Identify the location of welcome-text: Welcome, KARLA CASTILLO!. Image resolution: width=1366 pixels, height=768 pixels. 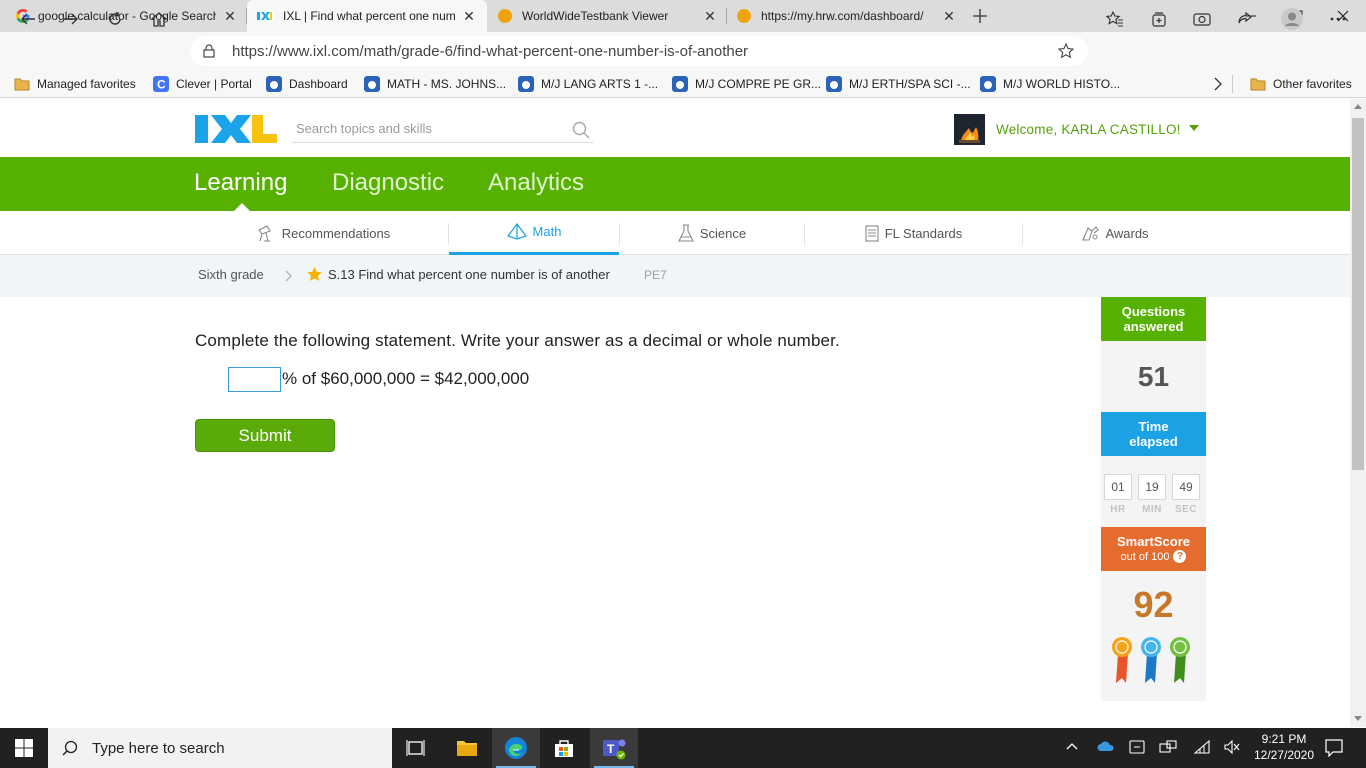
(1088, 129).